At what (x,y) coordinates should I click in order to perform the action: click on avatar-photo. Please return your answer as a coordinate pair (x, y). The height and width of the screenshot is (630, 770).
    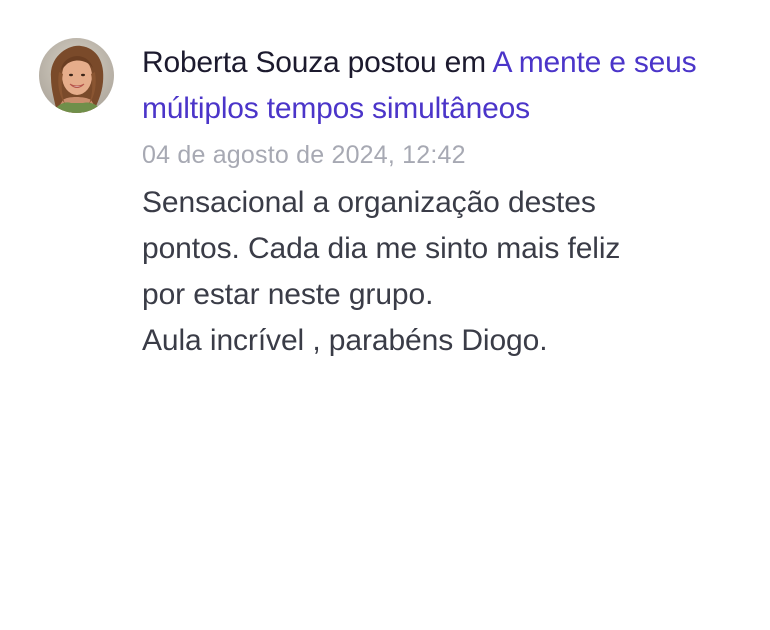
    Looking at the image, I should click on (76, 75).